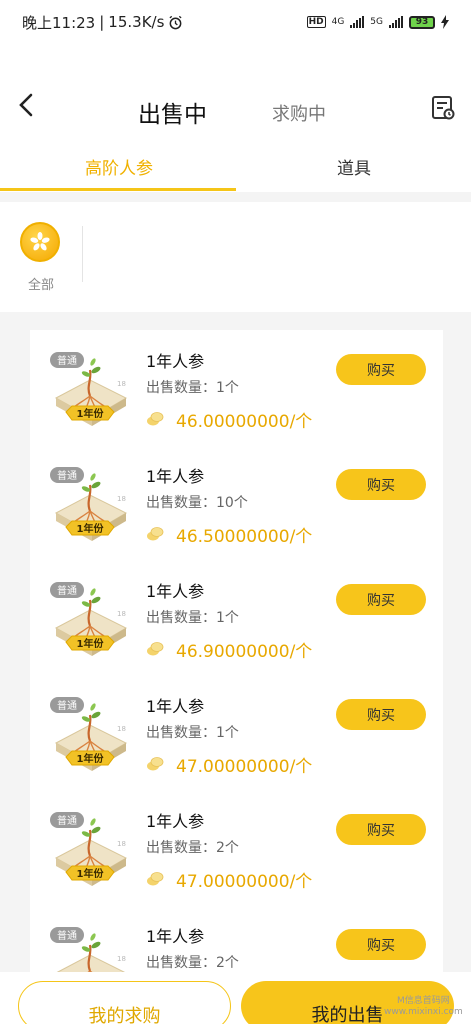  What do you see at coordinates (316, 22) in the screenshot?
I see `hd-icon: HD` at bounding box center [316, 22].